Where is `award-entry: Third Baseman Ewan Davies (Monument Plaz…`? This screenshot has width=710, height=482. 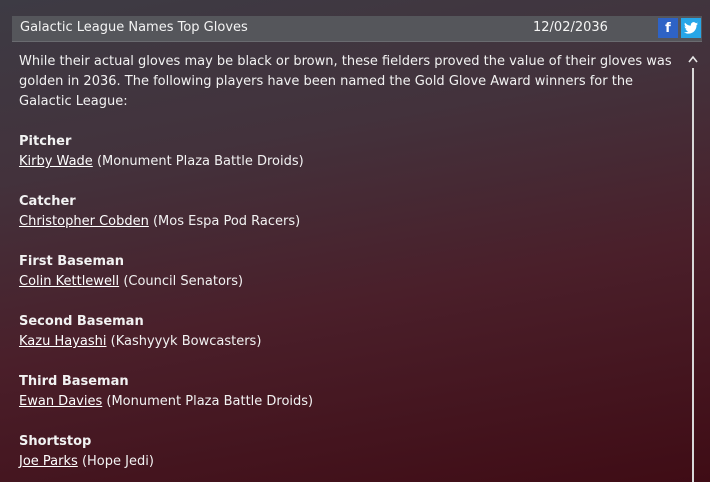
award-entry: Third Baseman Ewan Davies (Monument Plaz… is located at coordinates (346, 392).